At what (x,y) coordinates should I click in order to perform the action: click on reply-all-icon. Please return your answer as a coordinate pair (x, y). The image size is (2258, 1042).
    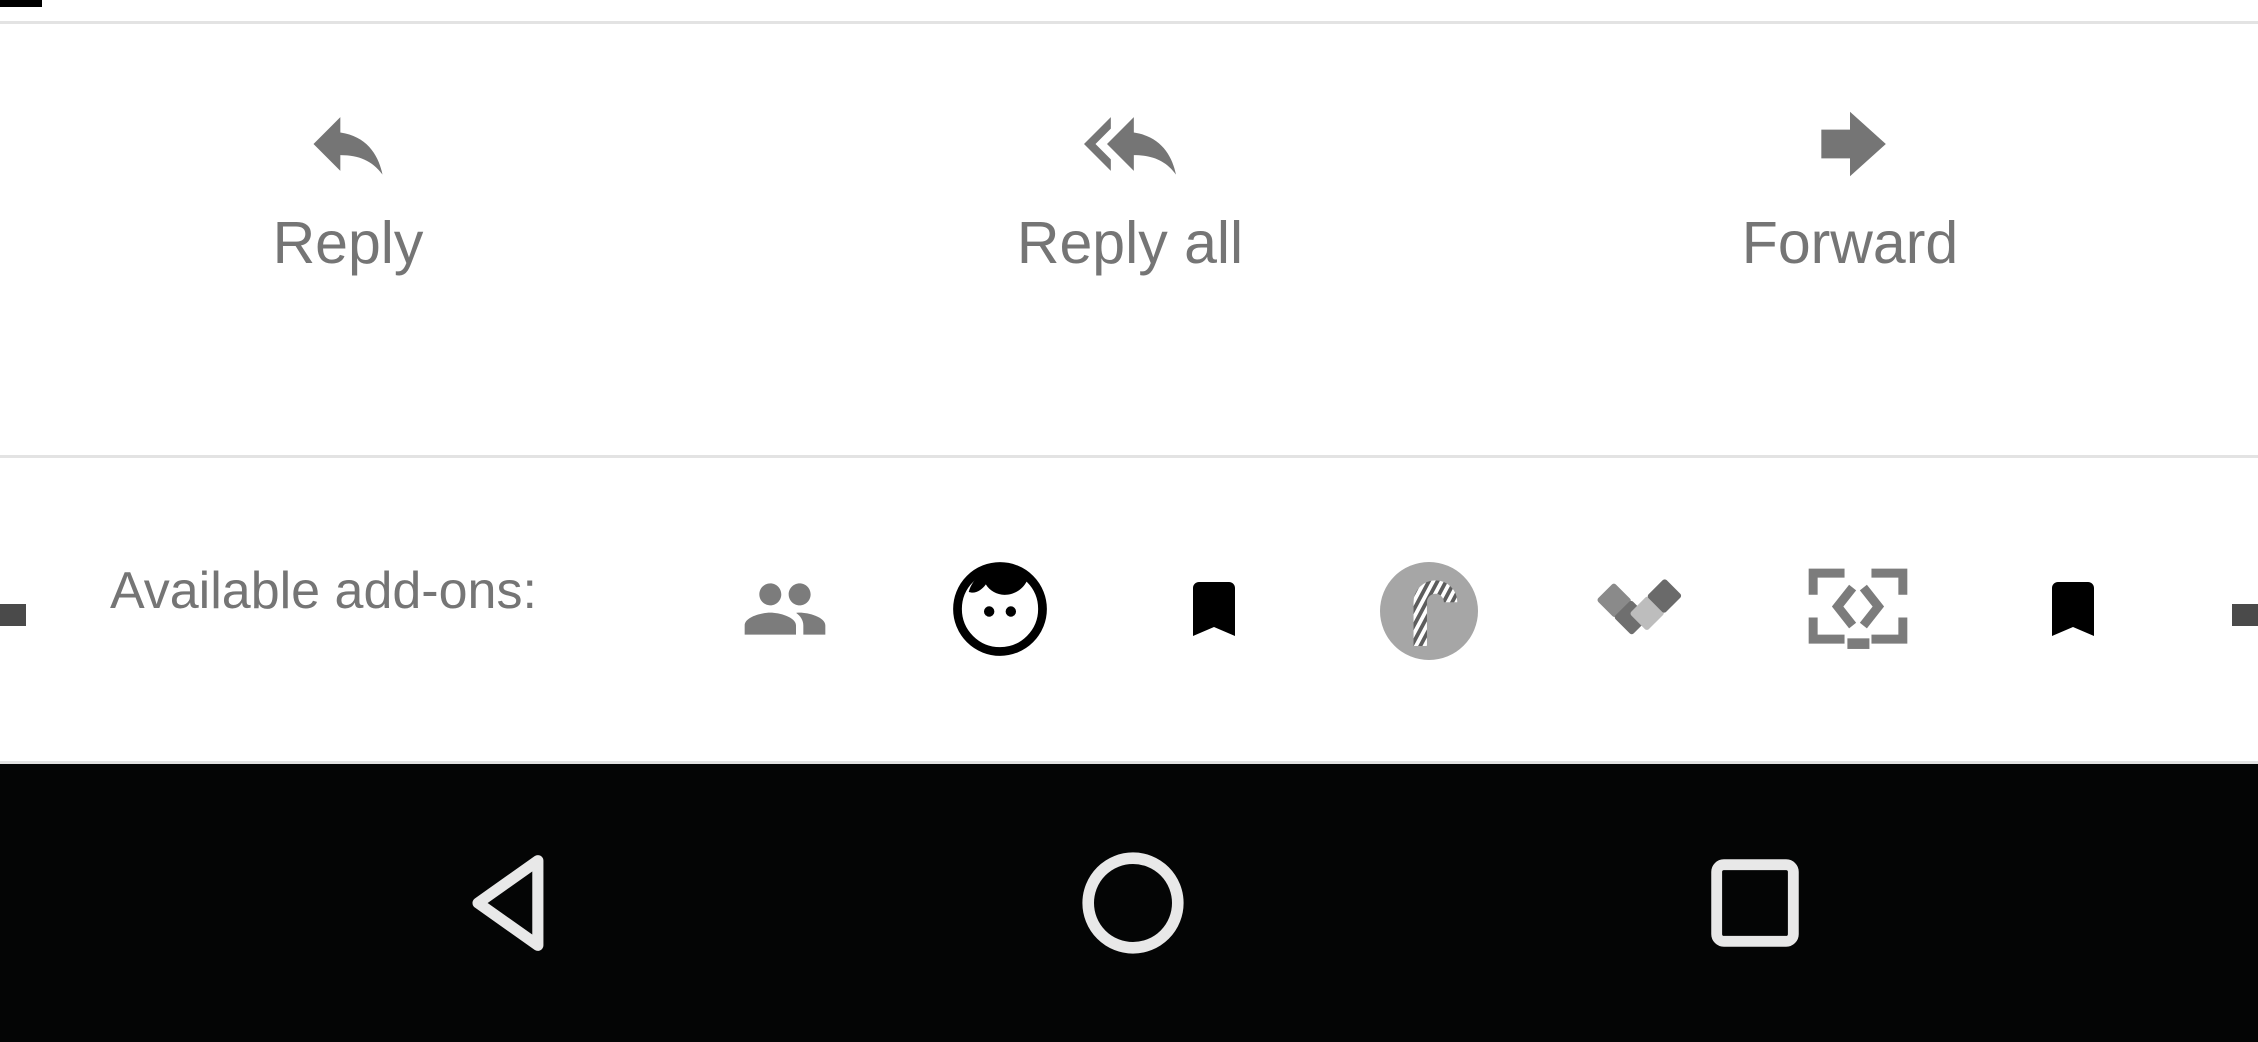
    Looking at the image, I should click on (1130, 144).